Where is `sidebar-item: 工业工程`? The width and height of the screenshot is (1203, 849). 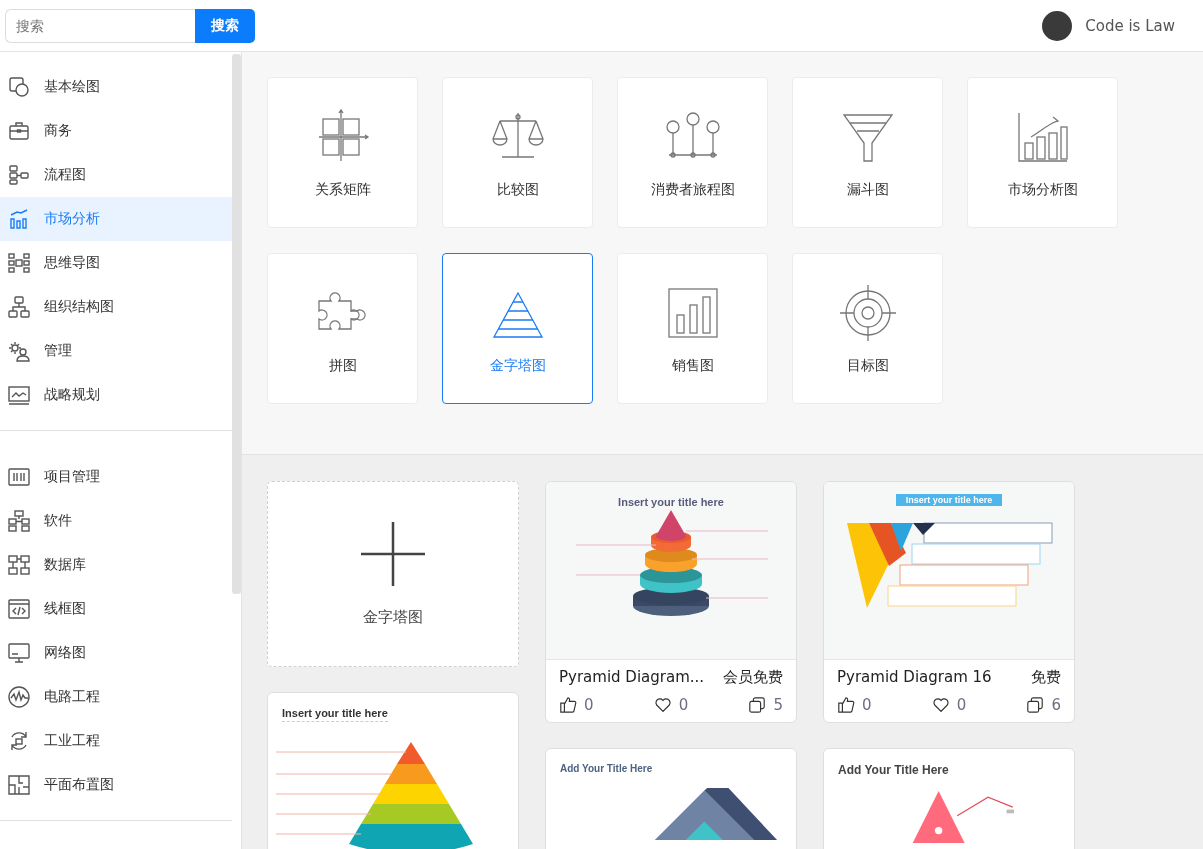 sidebar-item: 工业工程 is located at coordinates (116, 741).